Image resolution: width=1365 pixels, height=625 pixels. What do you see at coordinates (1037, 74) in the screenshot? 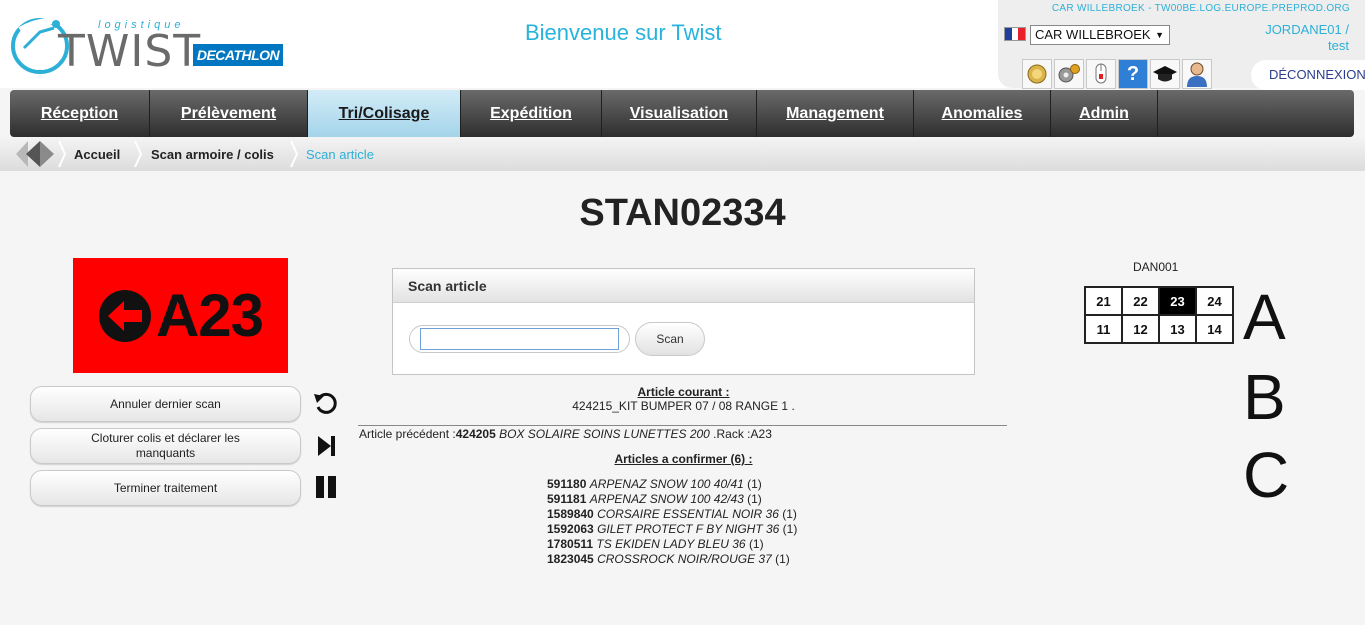
I see `medal-icon` at bounding box center [1037, 74].